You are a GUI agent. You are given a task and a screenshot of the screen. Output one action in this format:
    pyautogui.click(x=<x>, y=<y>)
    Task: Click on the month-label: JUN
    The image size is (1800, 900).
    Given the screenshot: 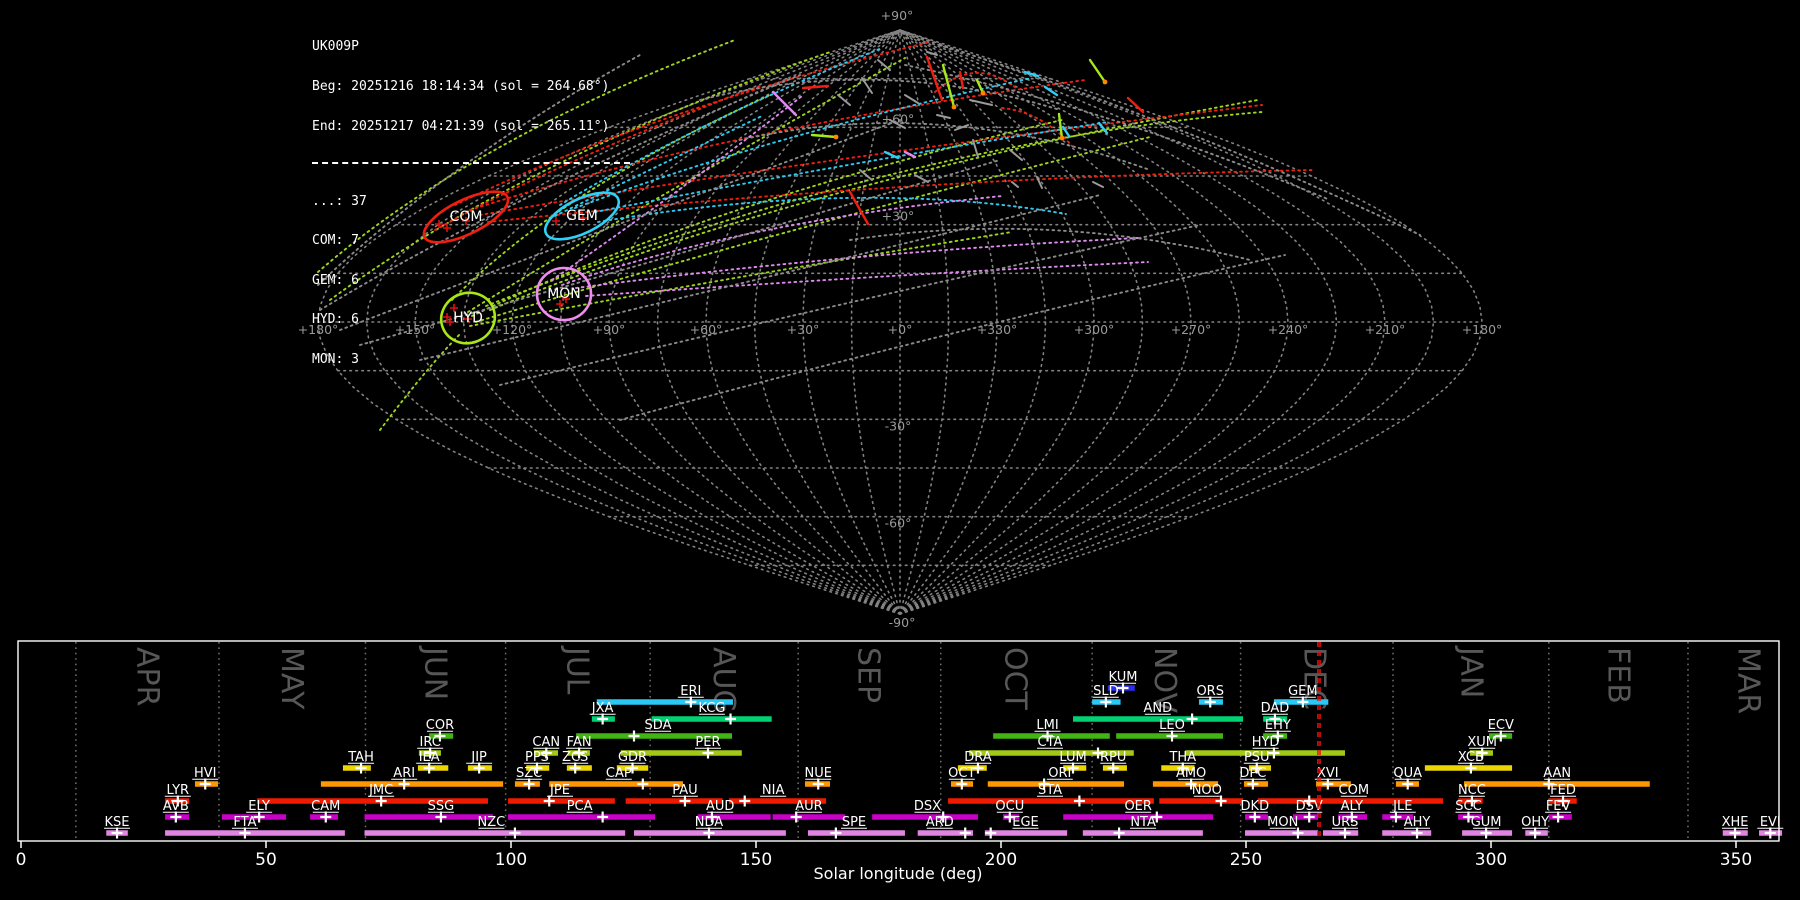 What is the action you would take?
    pyautogui.click(x=435, y=672)
    